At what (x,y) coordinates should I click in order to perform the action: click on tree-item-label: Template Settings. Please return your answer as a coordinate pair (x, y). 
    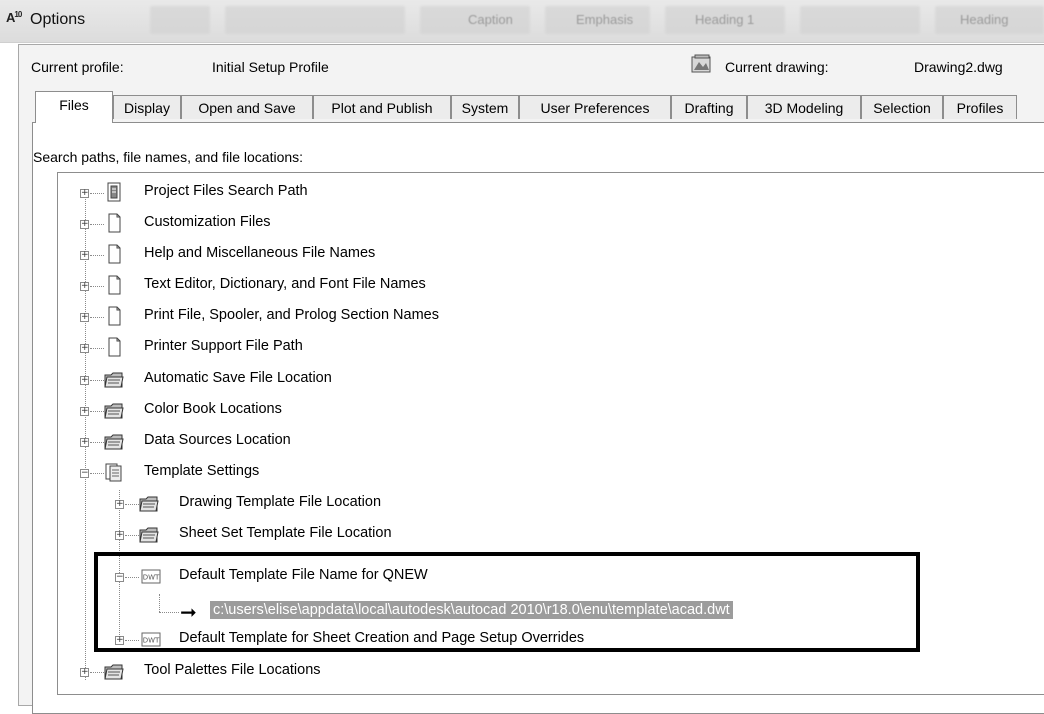
    Looking at the image, I should click on (202, 471).